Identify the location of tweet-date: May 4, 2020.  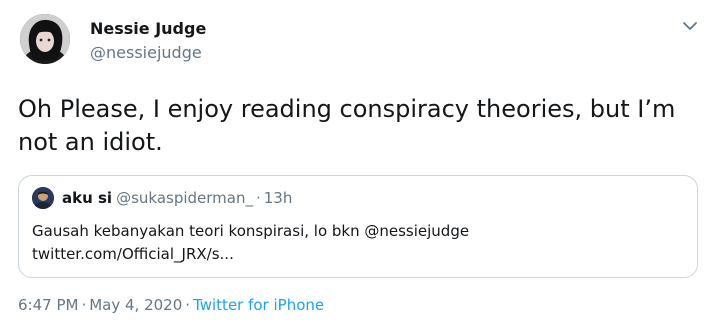
(135, 305).